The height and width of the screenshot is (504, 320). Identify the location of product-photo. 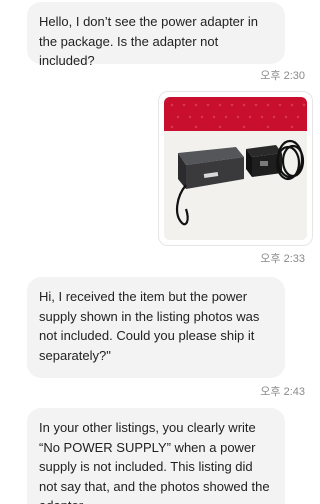
(235, 168).